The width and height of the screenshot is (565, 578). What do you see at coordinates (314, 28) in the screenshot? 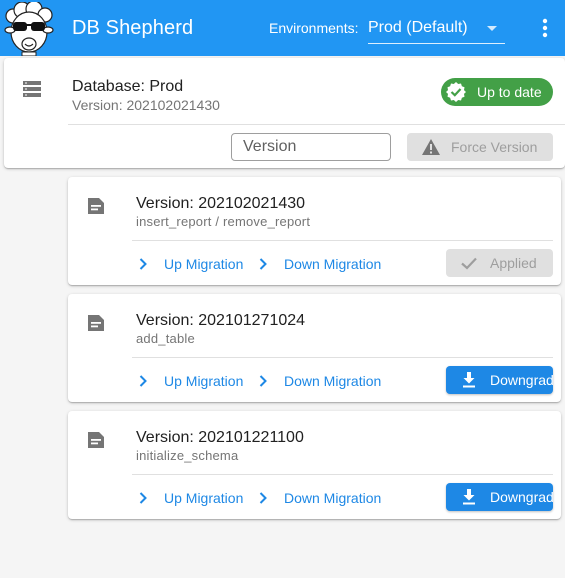
I see `environments-label: Environments:` at bounding box center [314, 28].